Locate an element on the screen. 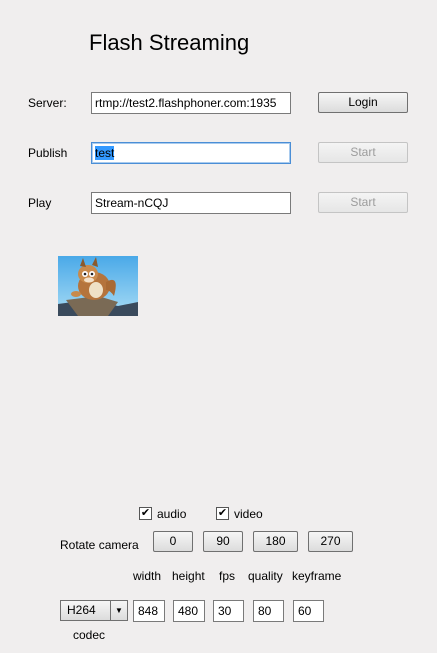 This screenshot has height=653, width=437. video-label: video is located at coordinates (248, 514).